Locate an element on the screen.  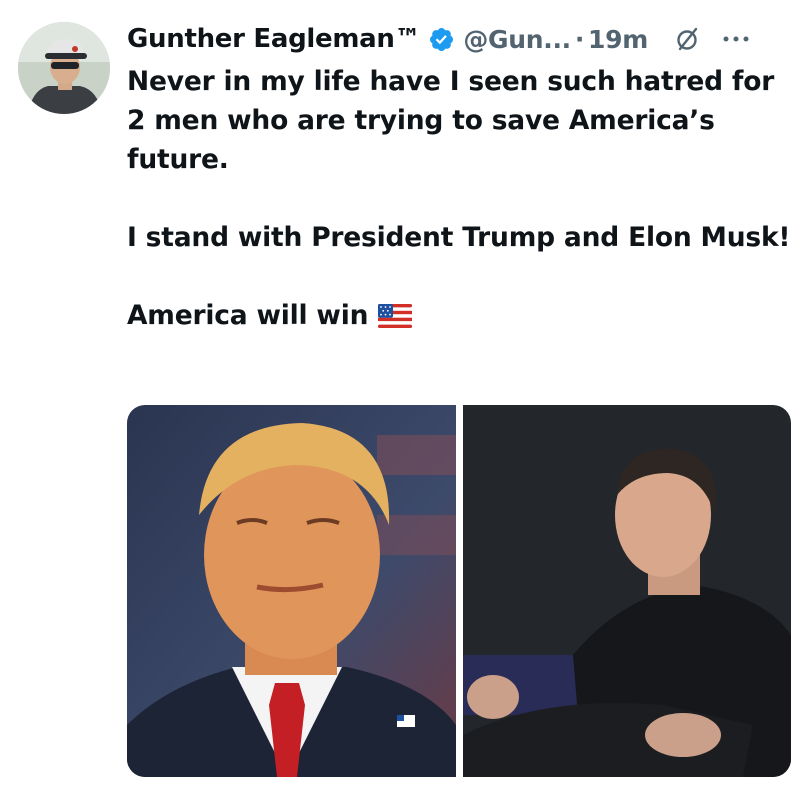
grok-icon is located at coordinates (688, 39).